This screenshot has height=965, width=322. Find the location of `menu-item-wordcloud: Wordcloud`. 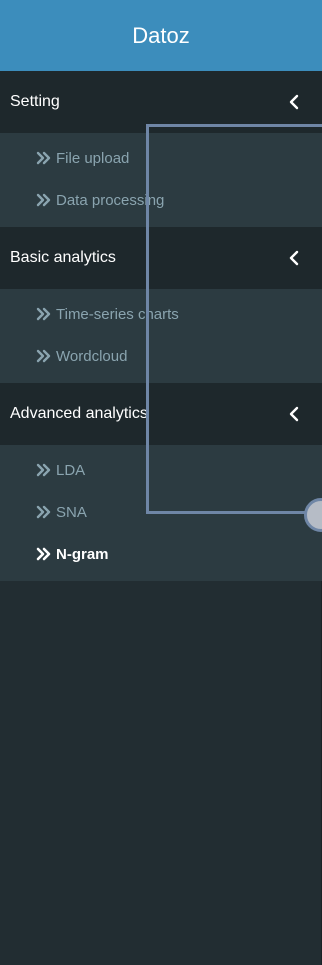

menu-item-wordcloud: Wordcloud is located at coordinates (161, 356).